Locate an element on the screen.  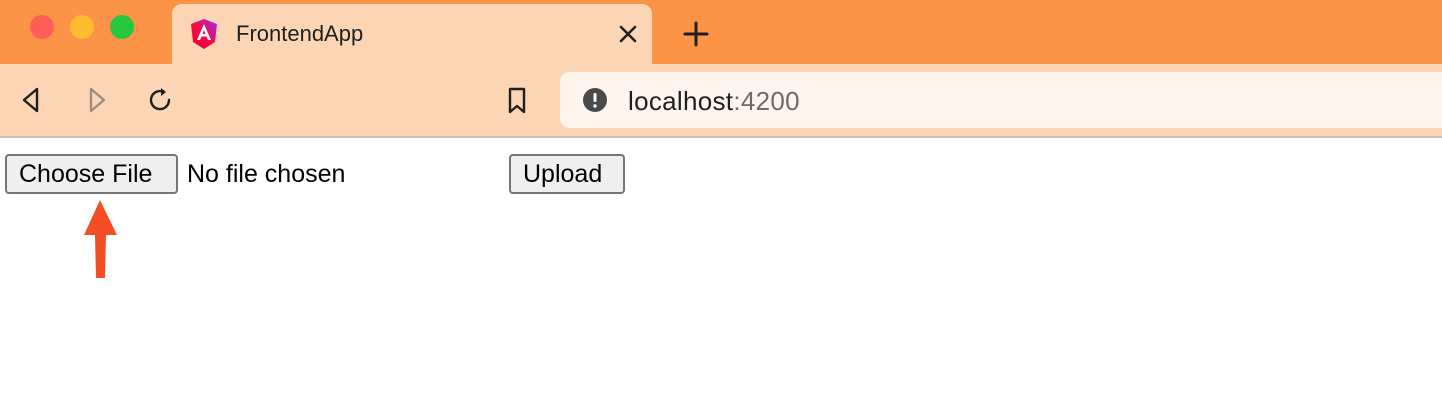
minimize-window-button is located at coordinates (82, 27).